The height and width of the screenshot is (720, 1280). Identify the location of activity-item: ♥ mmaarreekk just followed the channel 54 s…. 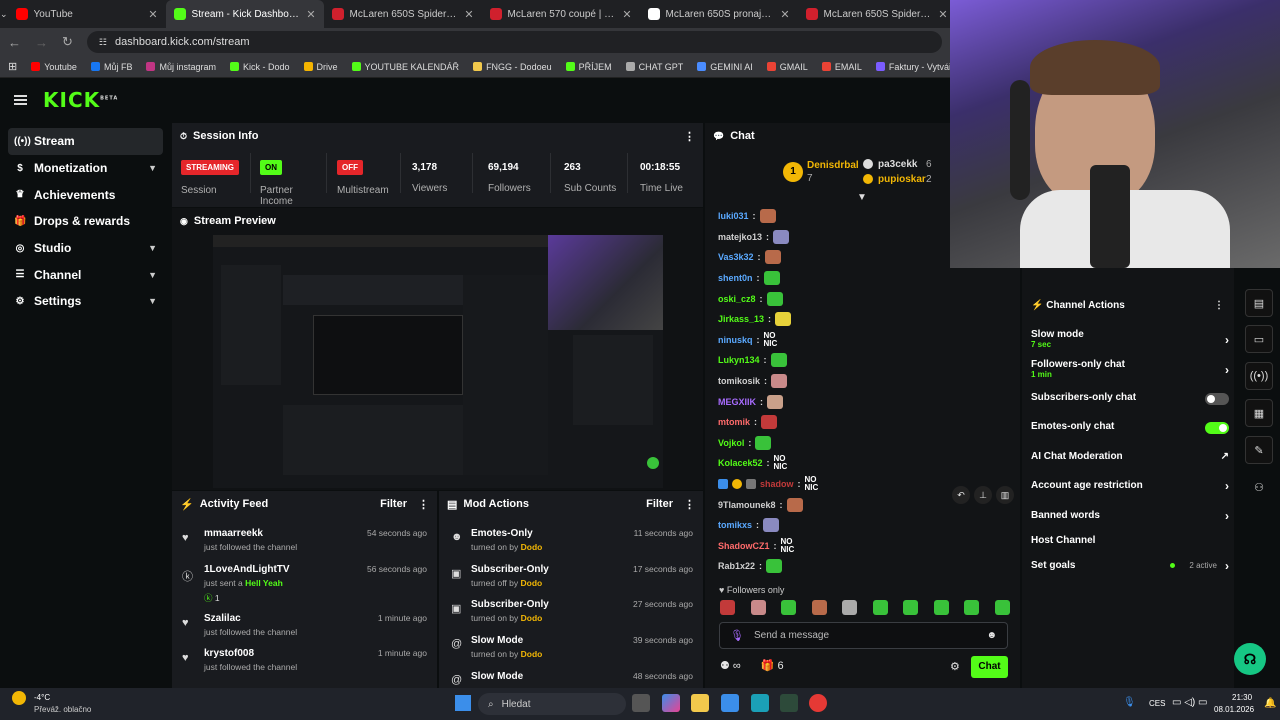
(304, 545).